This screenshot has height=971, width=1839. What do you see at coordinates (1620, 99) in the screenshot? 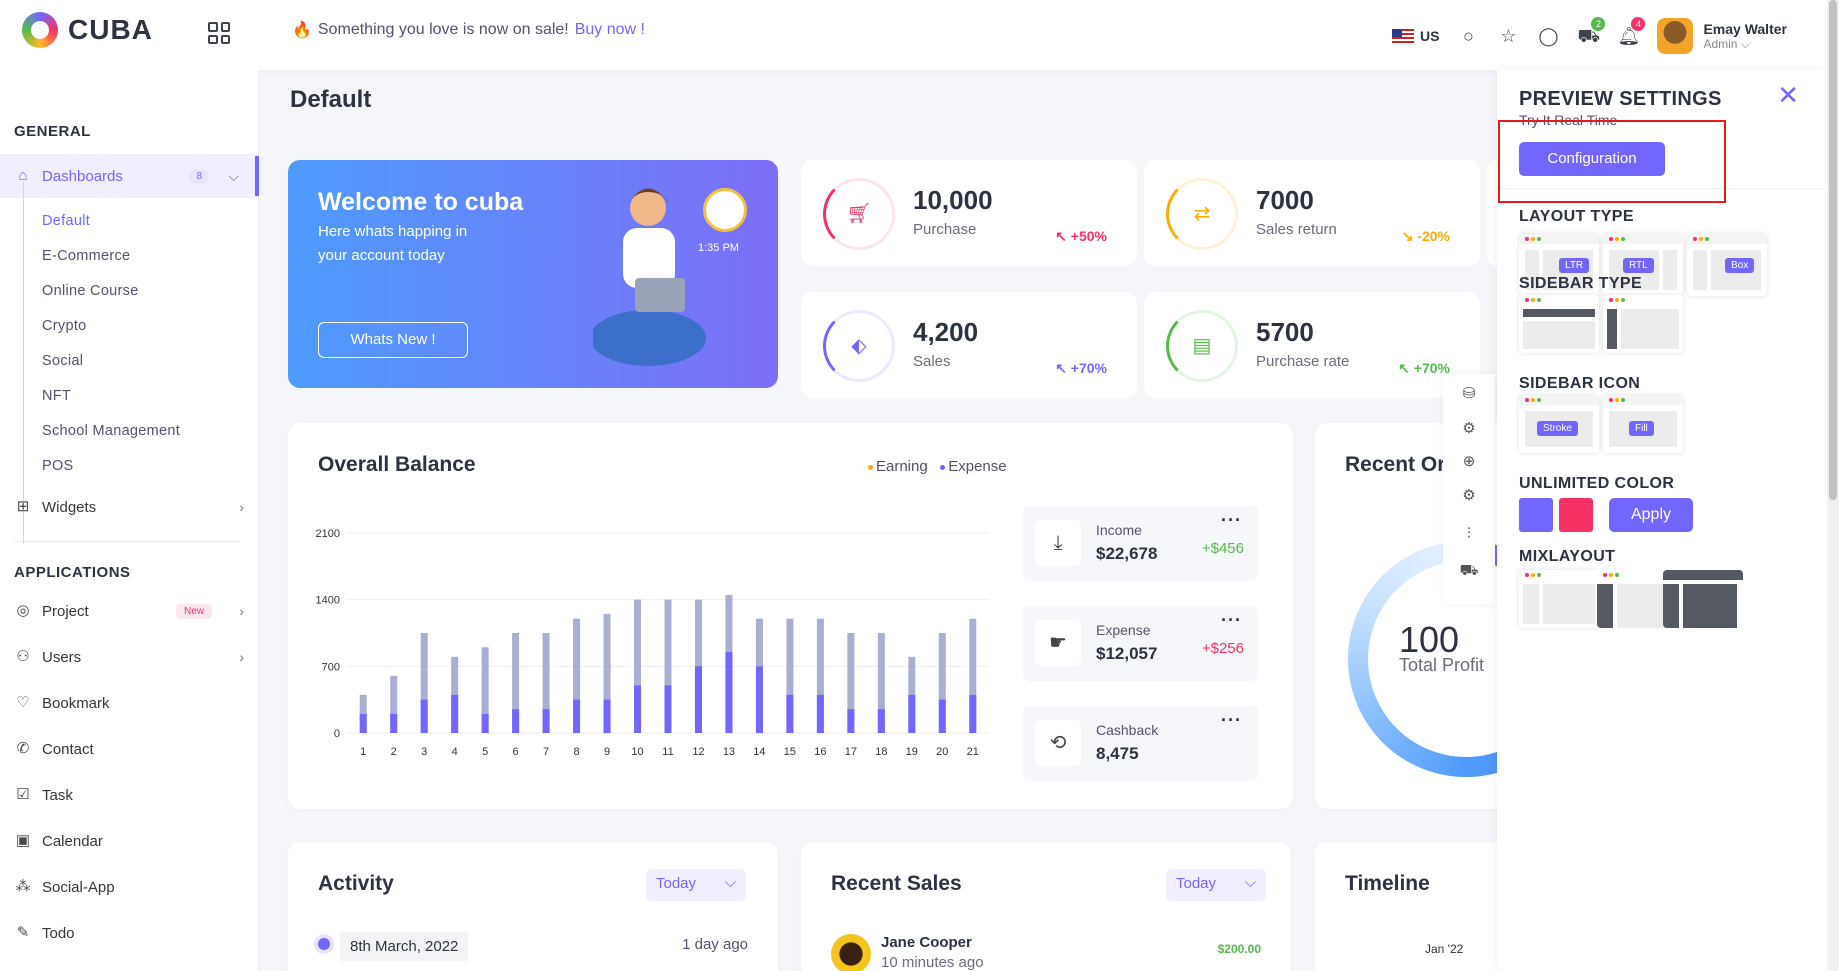
I see `panel-title: PREVIEW SETTINGS` at bounding box center [1620, 99].